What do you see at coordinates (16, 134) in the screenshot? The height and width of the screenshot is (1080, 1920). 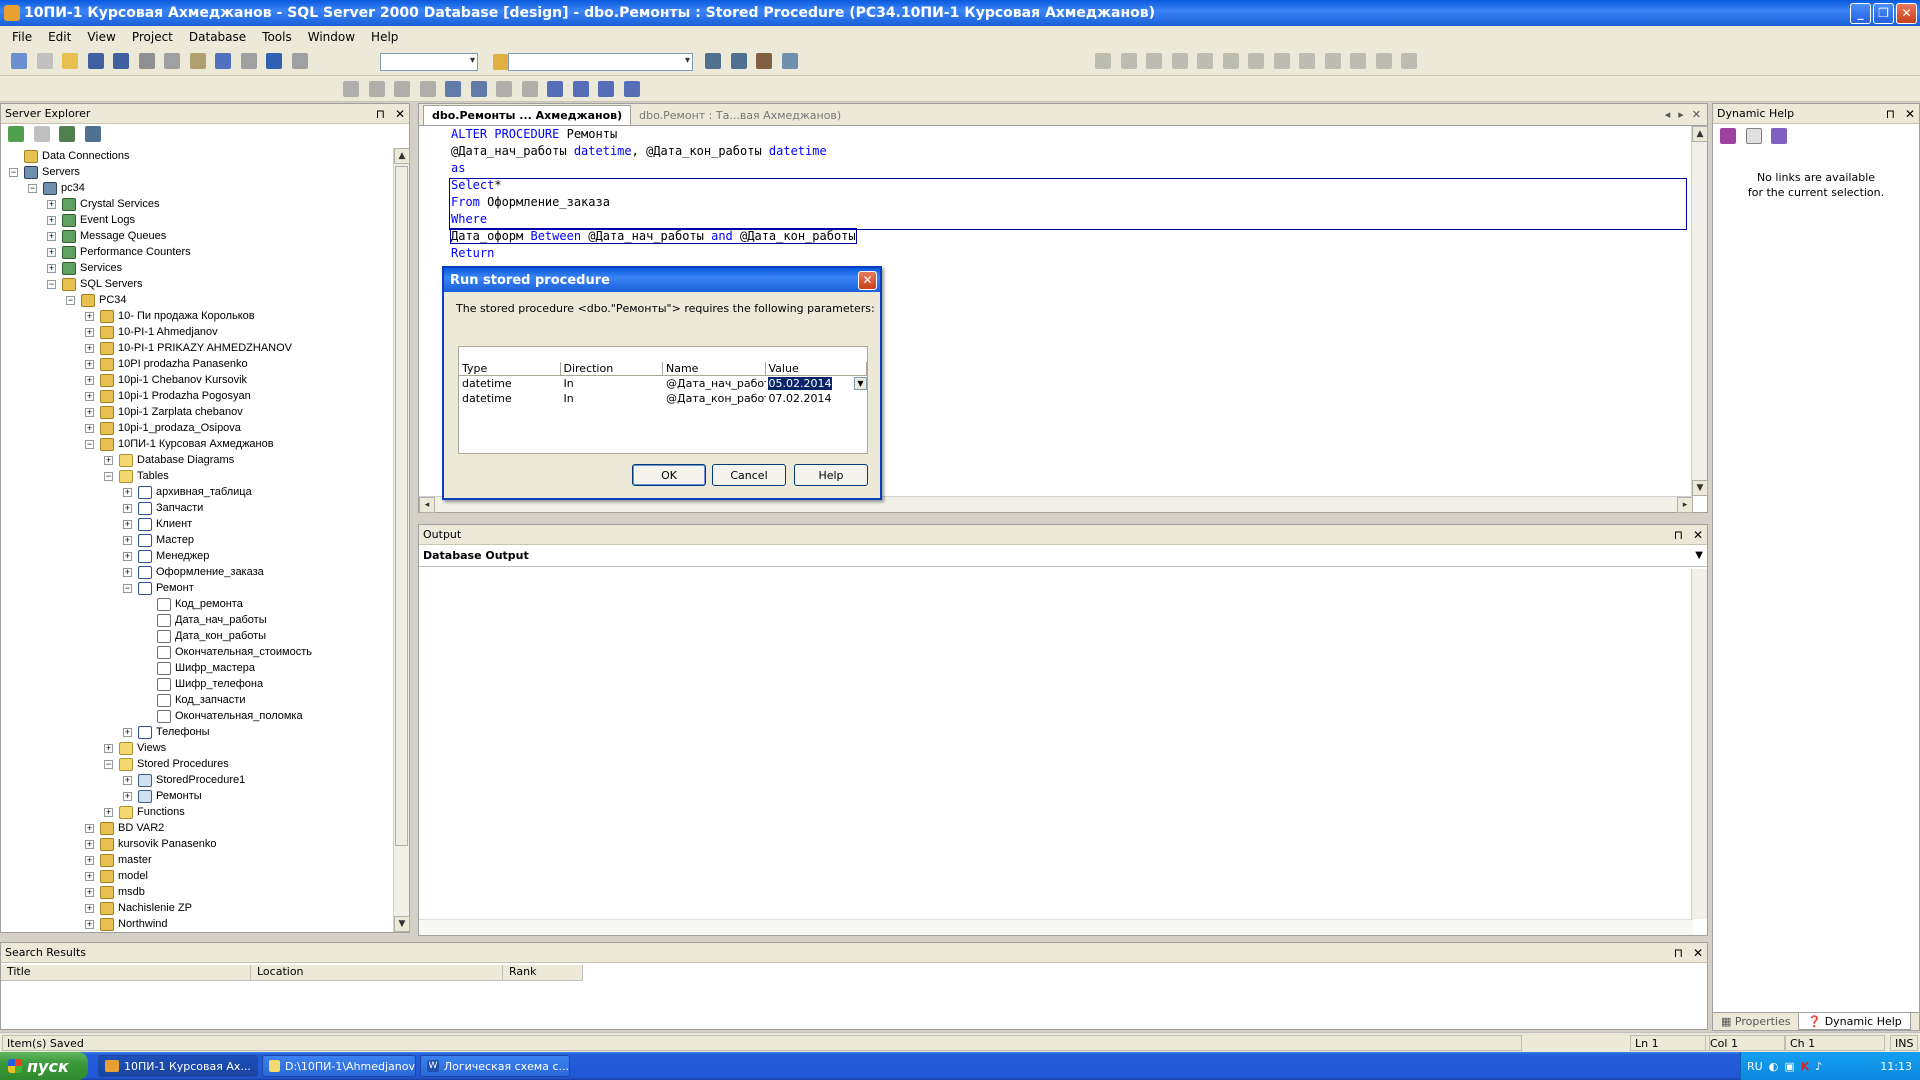 I see `refresh-icon` at bounding box center [16, 134].